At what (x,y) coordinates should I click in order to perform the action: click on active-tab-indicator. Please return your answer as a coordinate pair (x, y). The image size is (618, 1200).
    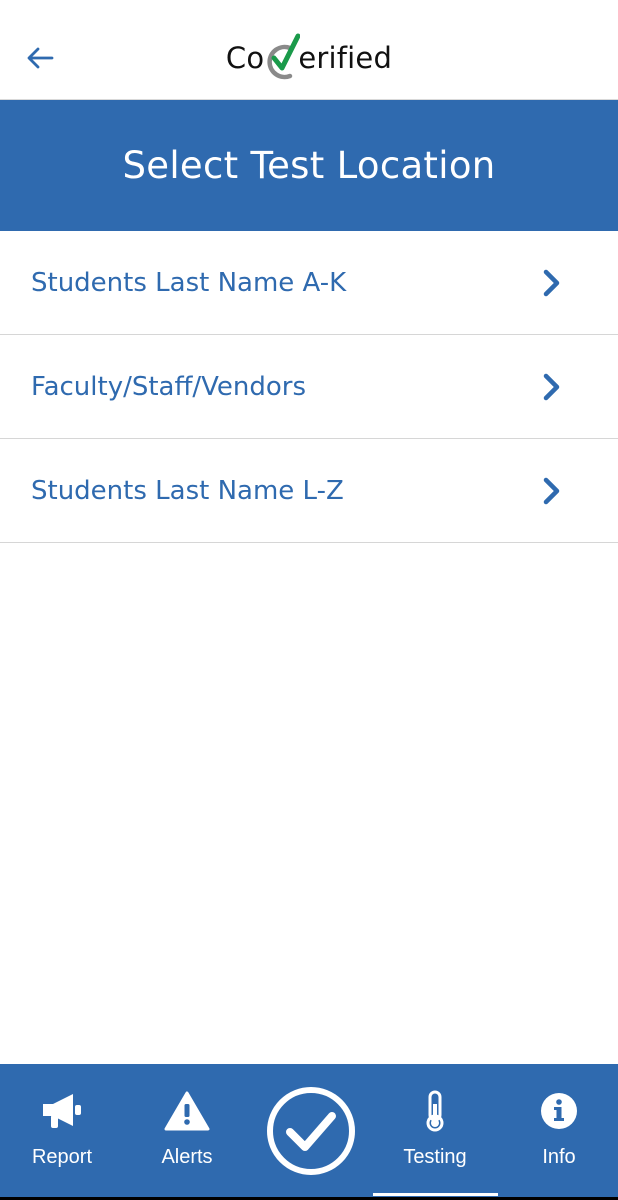
    Looking at the image, I should click on (435, 1194).